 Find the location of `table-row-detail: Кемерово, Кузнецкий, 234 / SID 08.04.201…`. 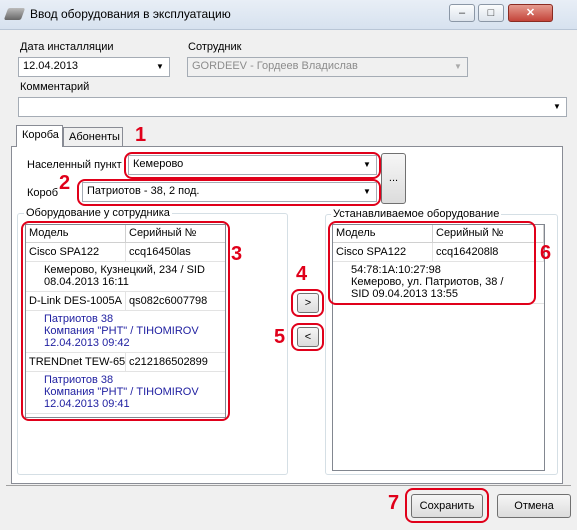

table-row-detail: Кемерово, Кузнецкий, 234 / SID 08.04.201… is located at coordinates (125, 277).